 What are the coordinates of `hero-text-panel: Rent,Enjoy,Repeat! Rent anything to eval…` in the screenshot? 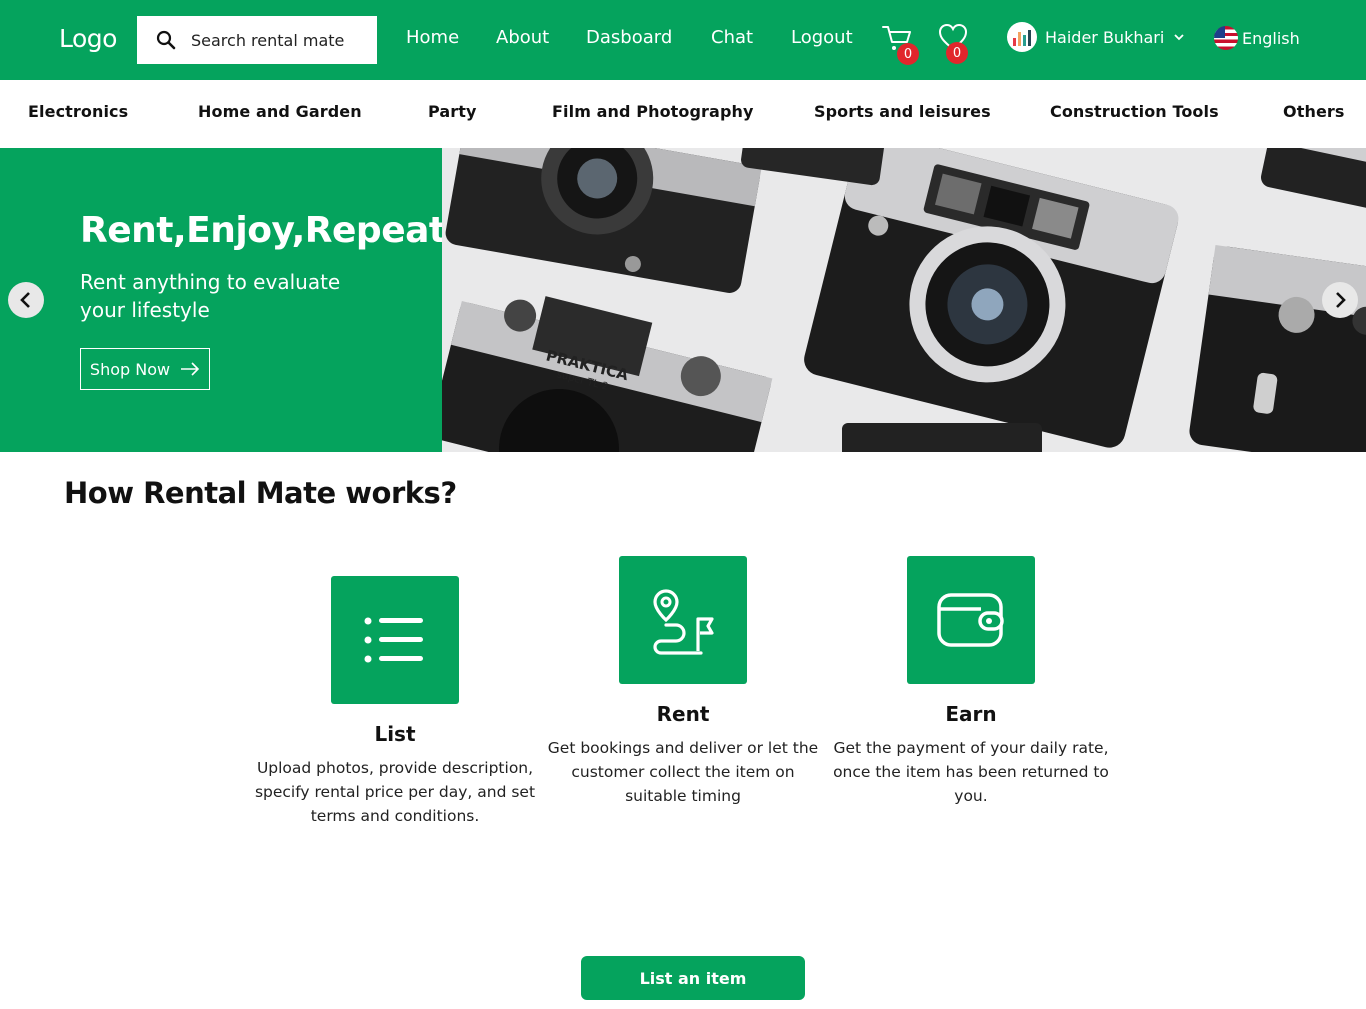 It's located at (231, 300).